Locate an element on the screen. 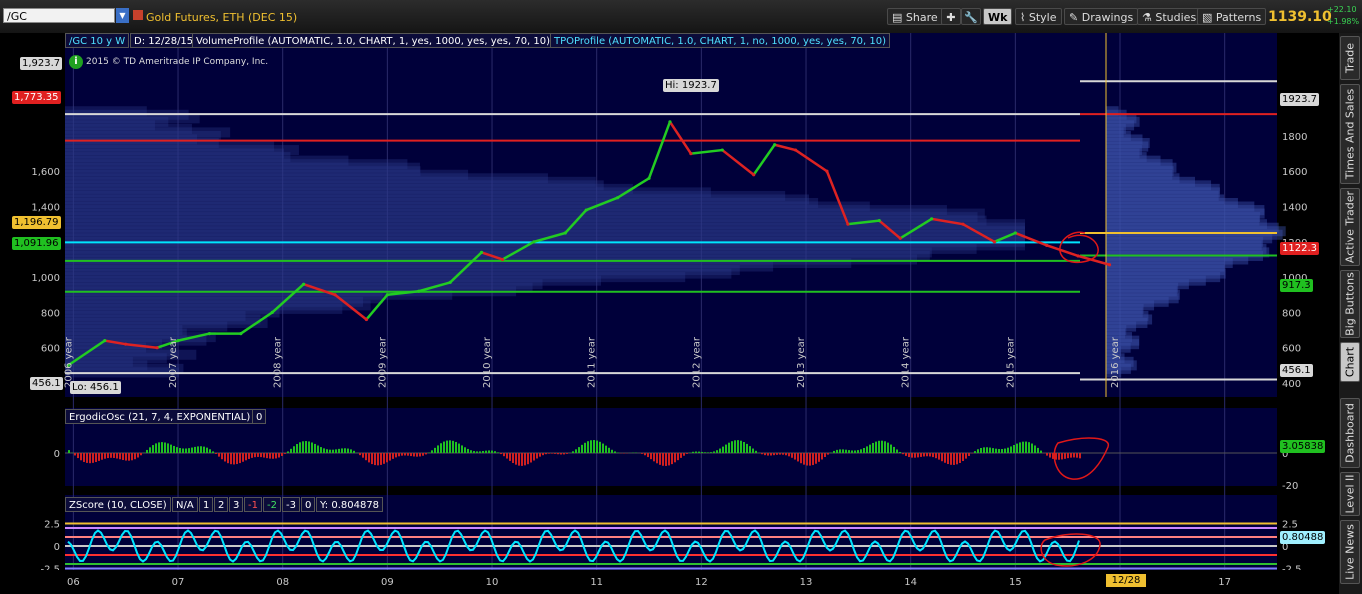 This screenshot has height=594, width=1362. symbol-dropdown-icon: ▼ is located at coordinates (122, 15).